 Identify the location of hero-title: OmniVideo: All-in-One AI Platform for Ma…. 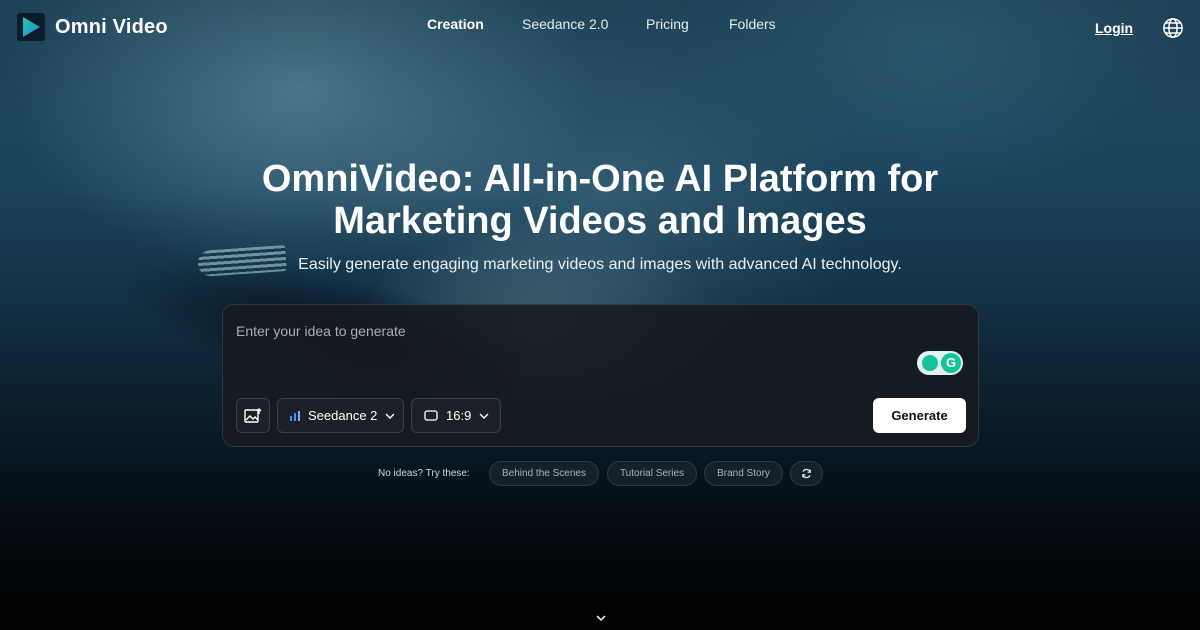
(600, 200).